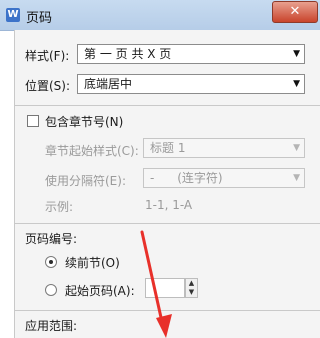 This screenshot has width=320, height=338. Describe the element at coordinates (156, 284) in the screenshot. I see `annotation-arrow-icon` at that location.